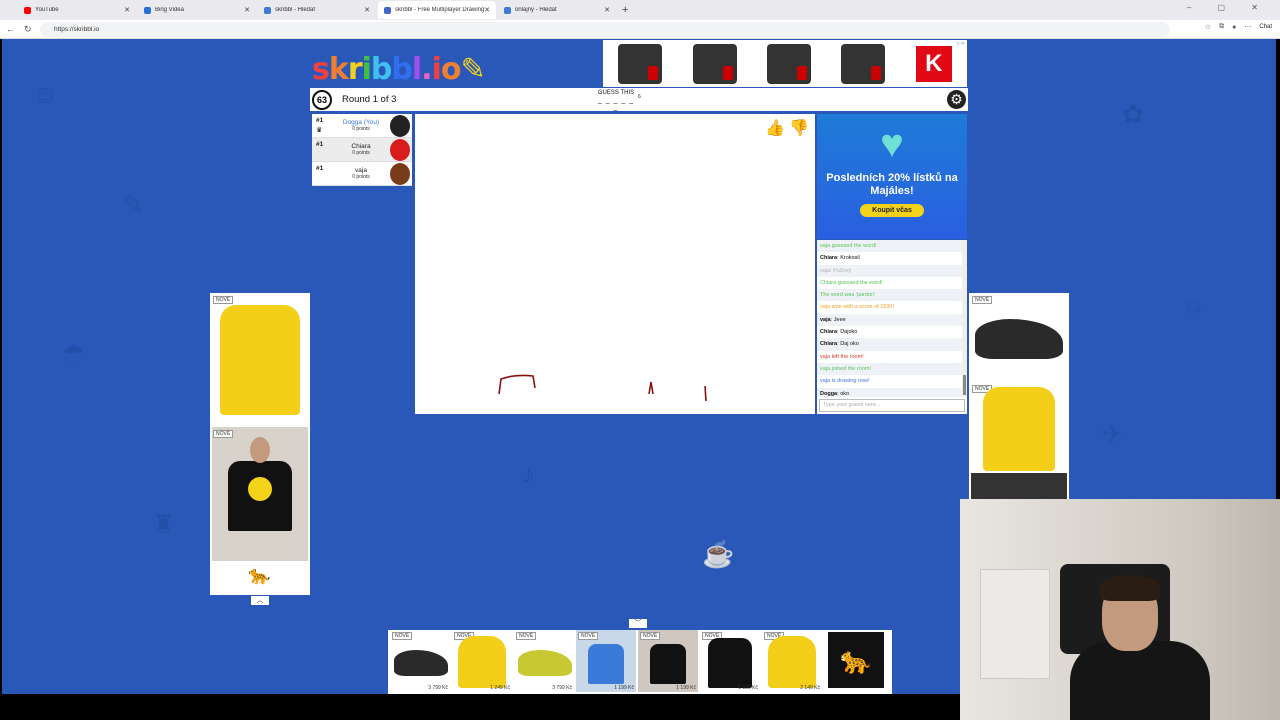 This screenshot has height=720, width=1280. What do you see at coordinates (260, 600) in the screenshot?
I see `expand-ad-button: ︿` at bounding box center [260, 600].